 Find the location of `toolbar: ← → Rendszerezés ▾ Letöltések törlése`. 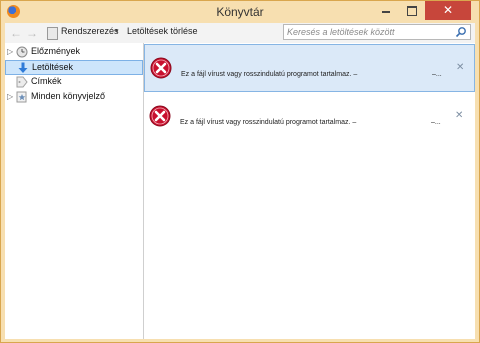

toolbar: ← → Rendszerezés ▾ Letöltések törlése is located at coordinates (240, 33).